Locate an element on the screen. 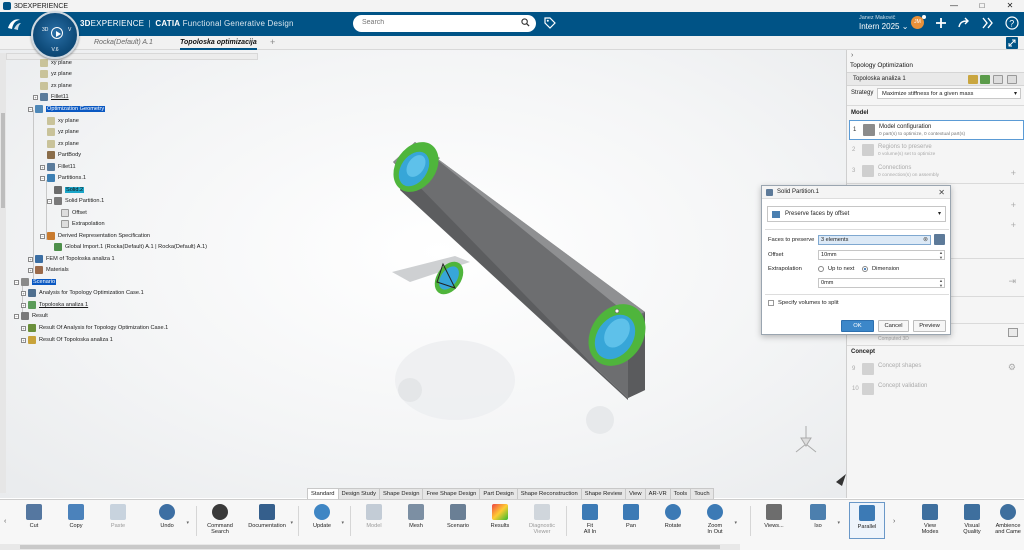 The image size is (1024, 550). user-info: Janez Makovič Intern 2025 ⌄ is located at coordinates (883, 23).